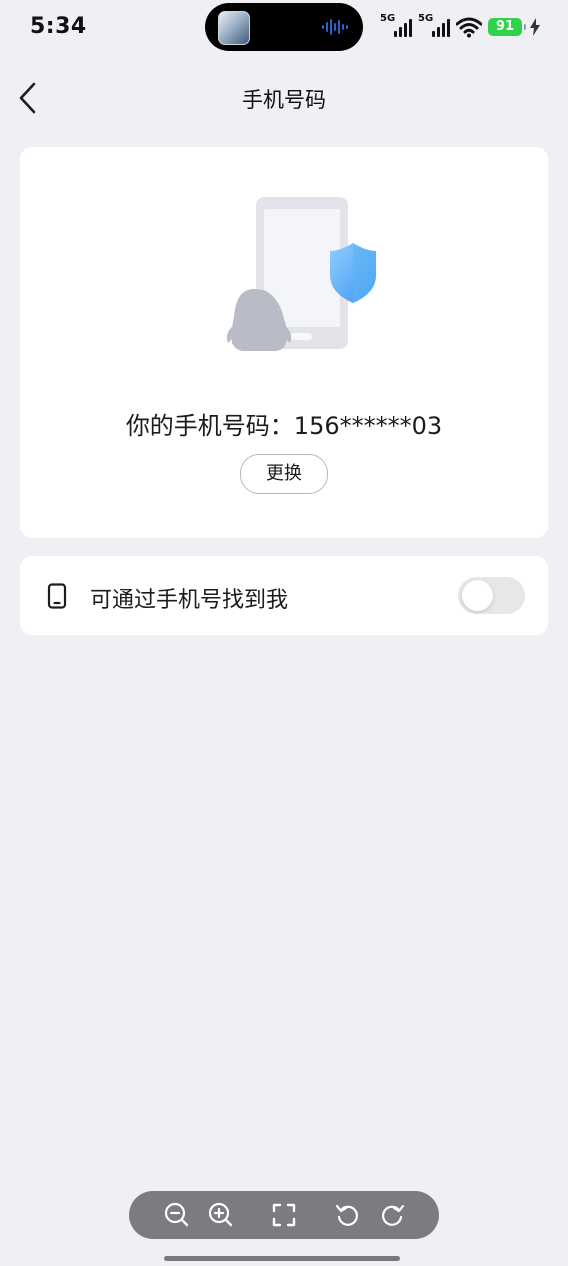 Image resolution: width=568 pixels, height=1266 pixels. Describe the element at coordinates (535, 27) in the screenshot. I see `charging-bolt-icon` at that location.